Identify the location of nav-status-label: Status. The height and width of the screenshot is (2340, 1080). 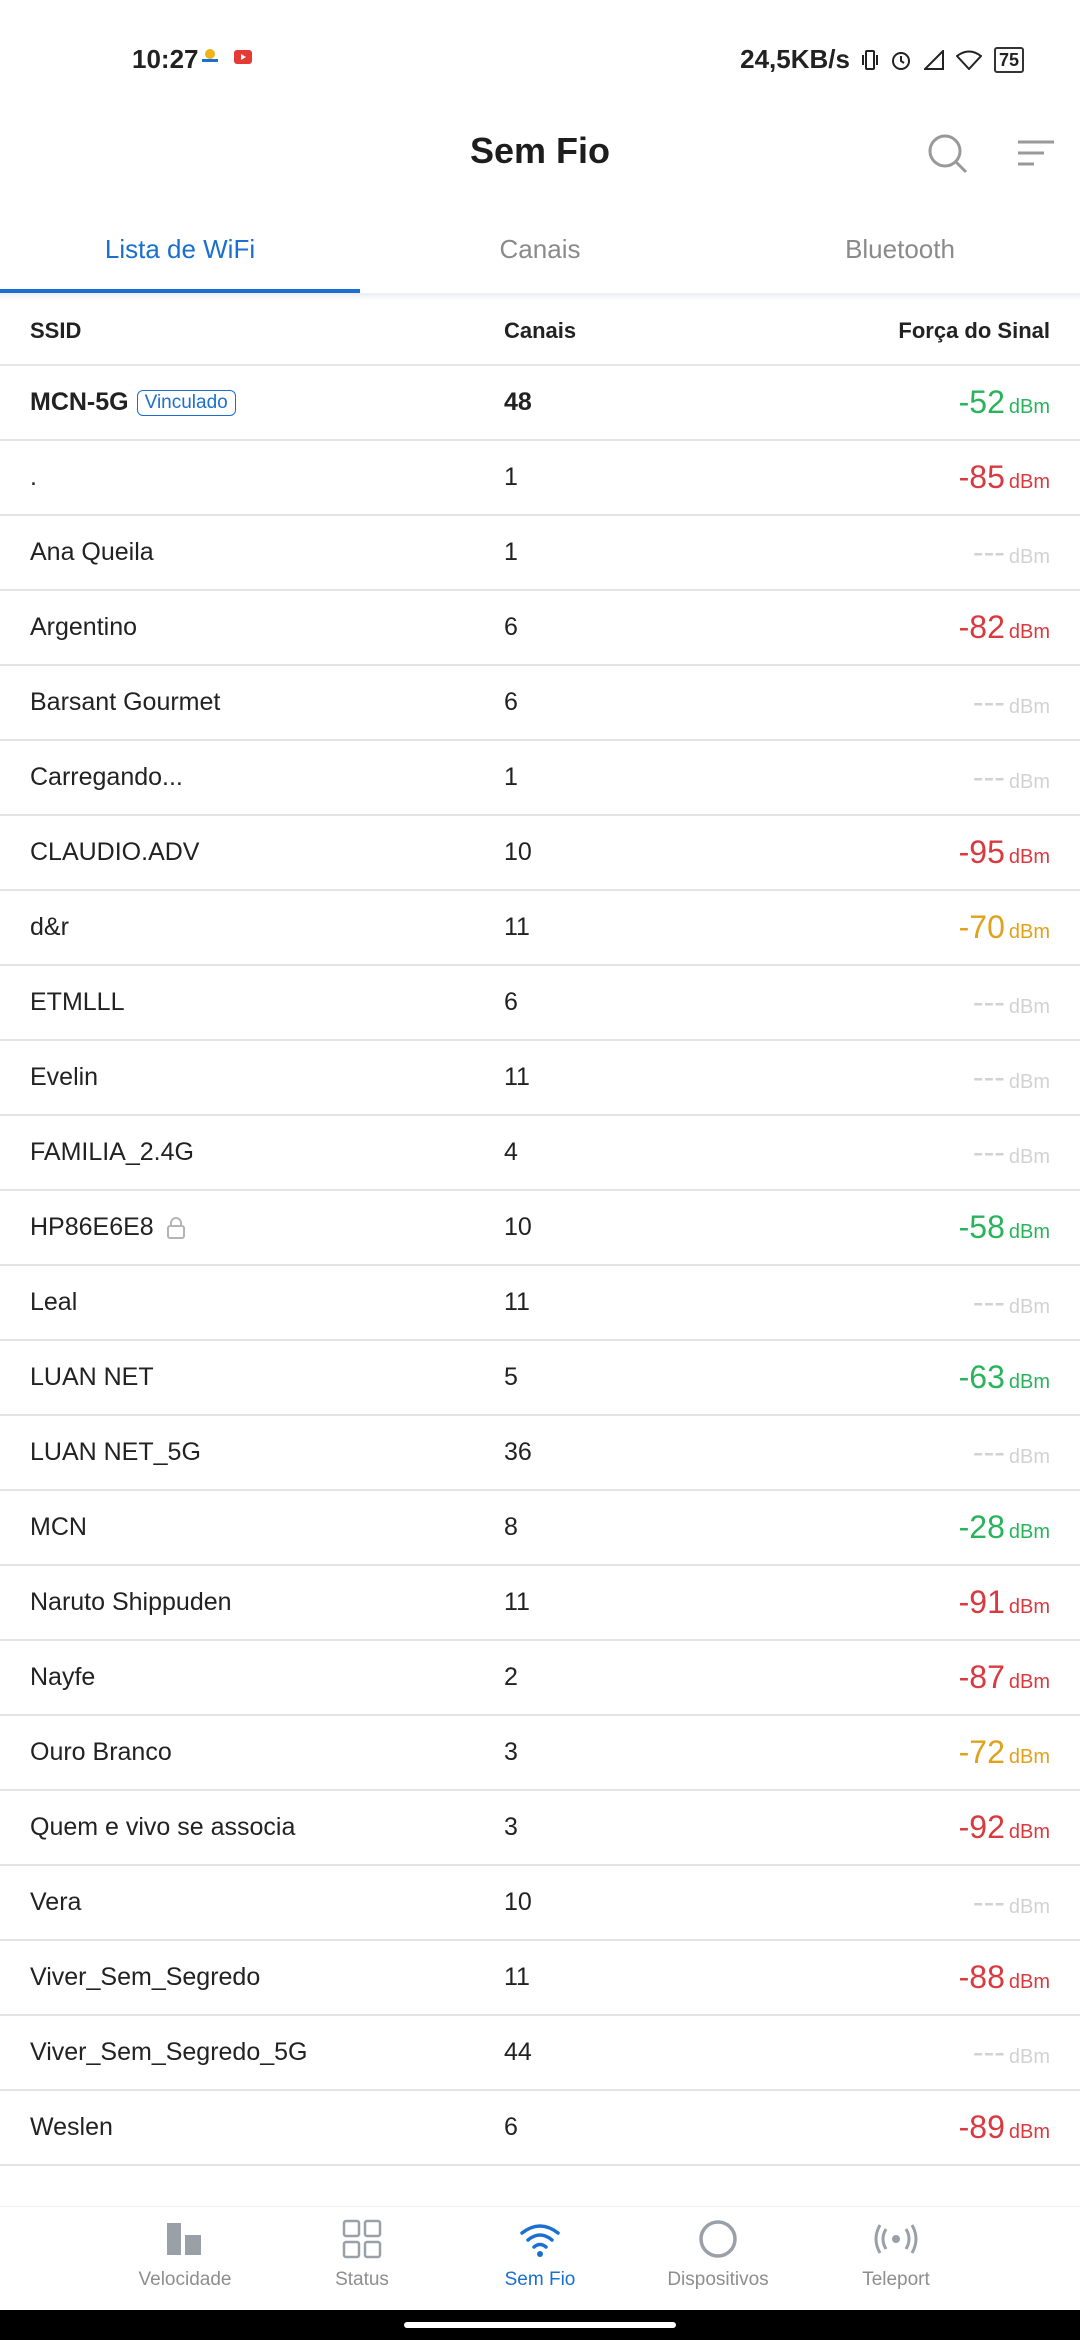
(362, 2279).